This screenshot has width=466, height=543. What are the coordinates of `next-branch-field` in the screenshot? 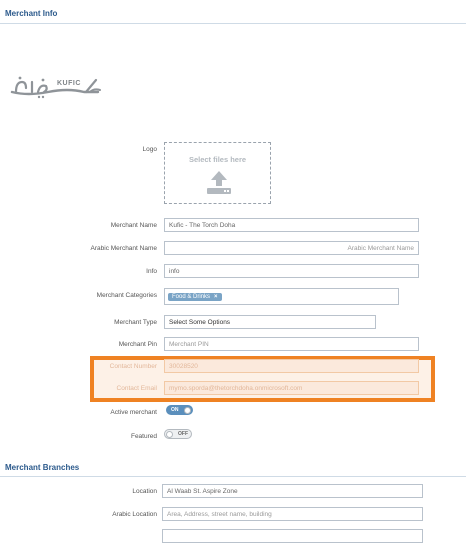 It's located at (292, 536).